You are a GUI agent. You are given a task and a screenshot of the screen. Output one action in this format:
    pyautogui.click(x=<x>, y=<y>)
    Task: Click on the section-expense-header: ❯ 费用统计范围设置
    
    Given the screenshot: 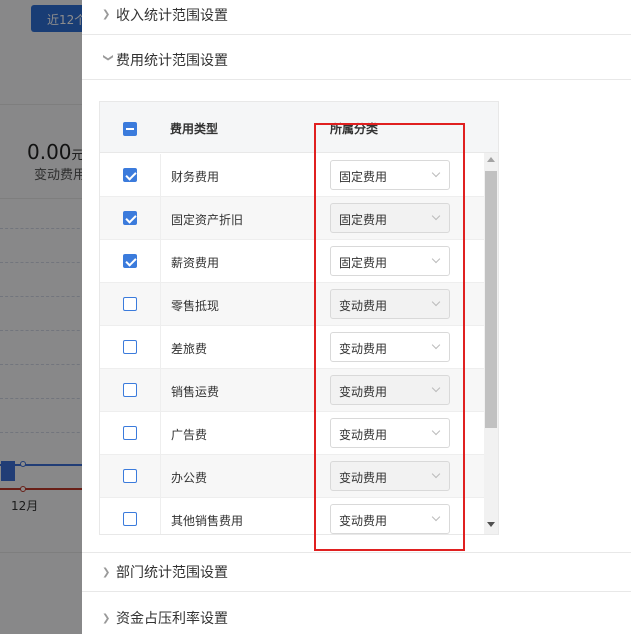 What is the action you would take?
    pyautogui.click(x=356, y=60)
    